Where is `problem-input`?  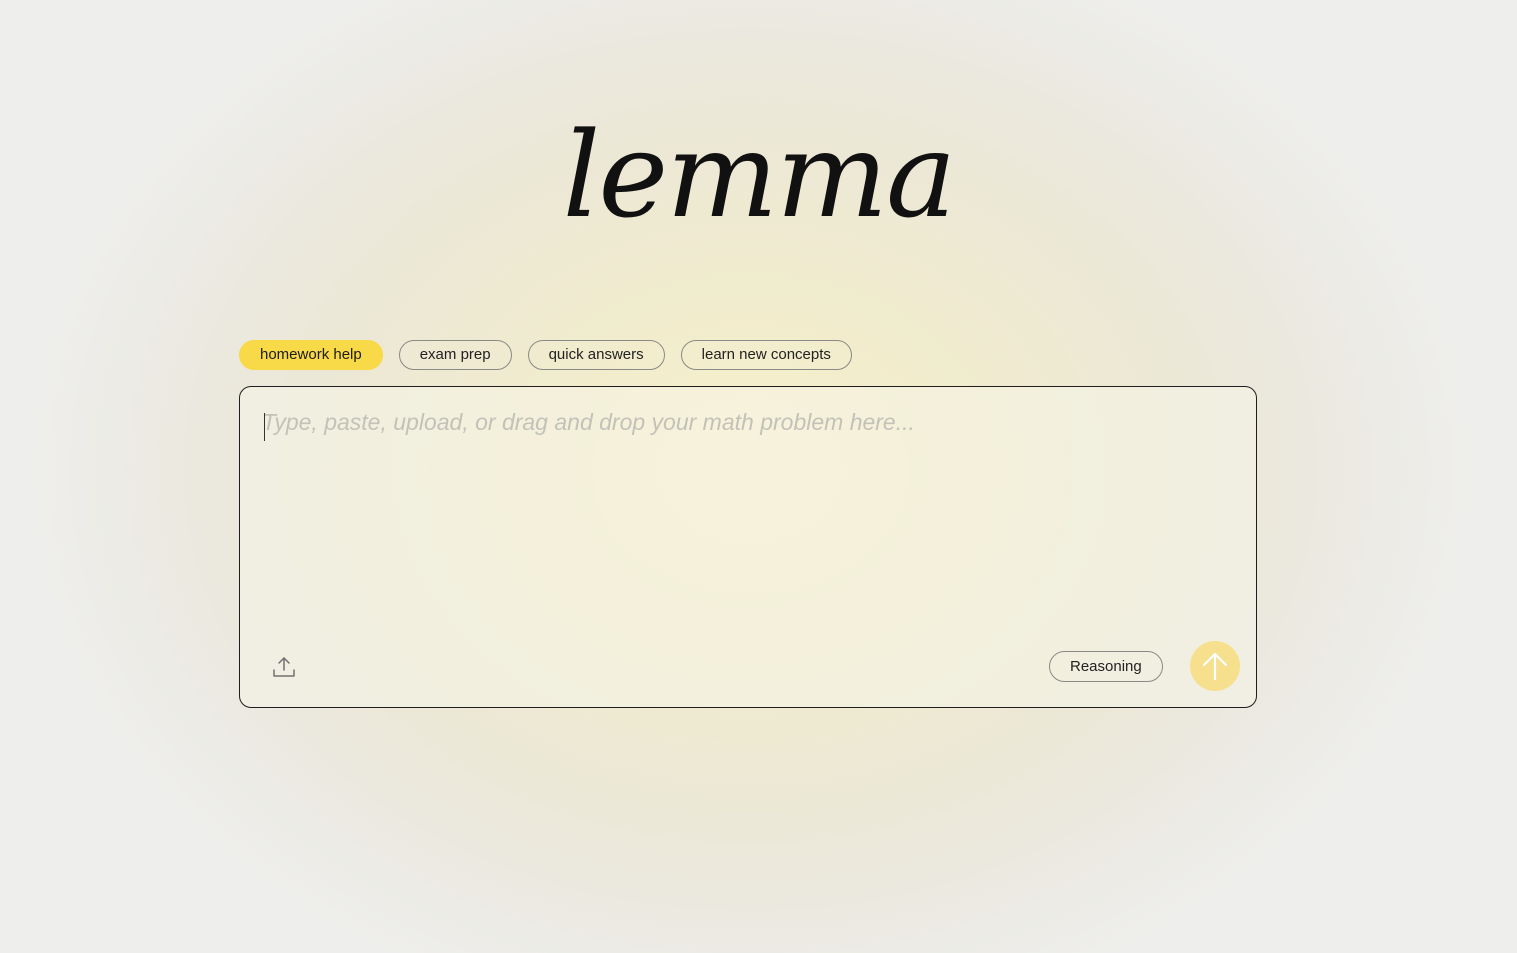 problem-input is located at coordinates (747, 509).